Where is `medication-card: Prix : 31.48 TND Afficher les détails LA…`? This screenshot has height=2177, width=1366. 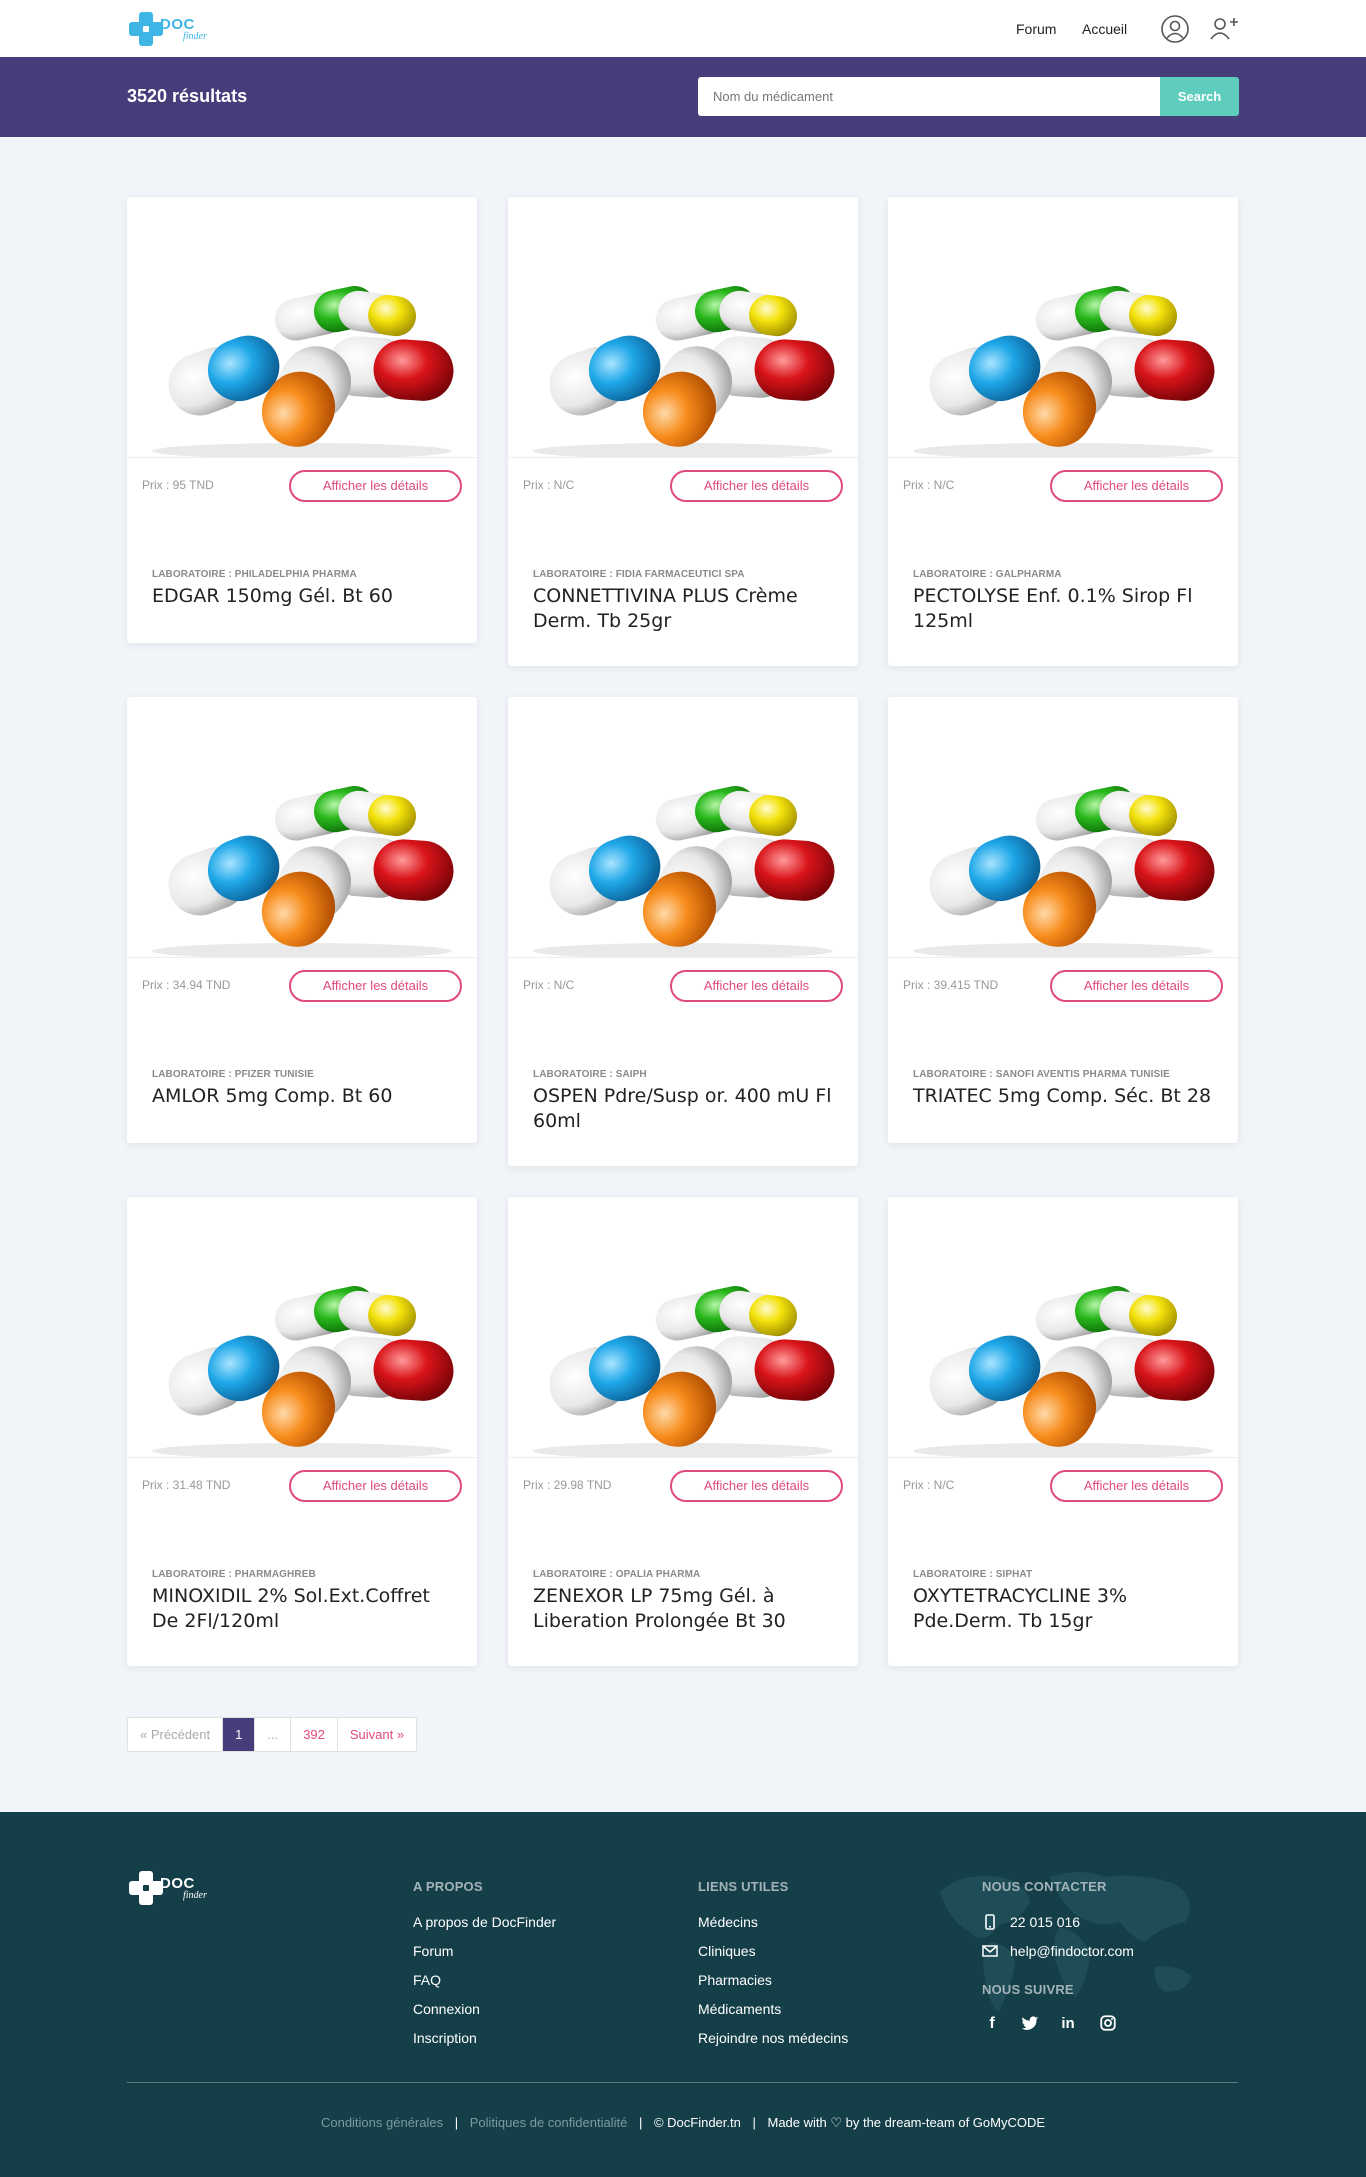
medication-card: Prix : 31.48 TND Afficher les détails LA… is located at coordinates (302, 1431).